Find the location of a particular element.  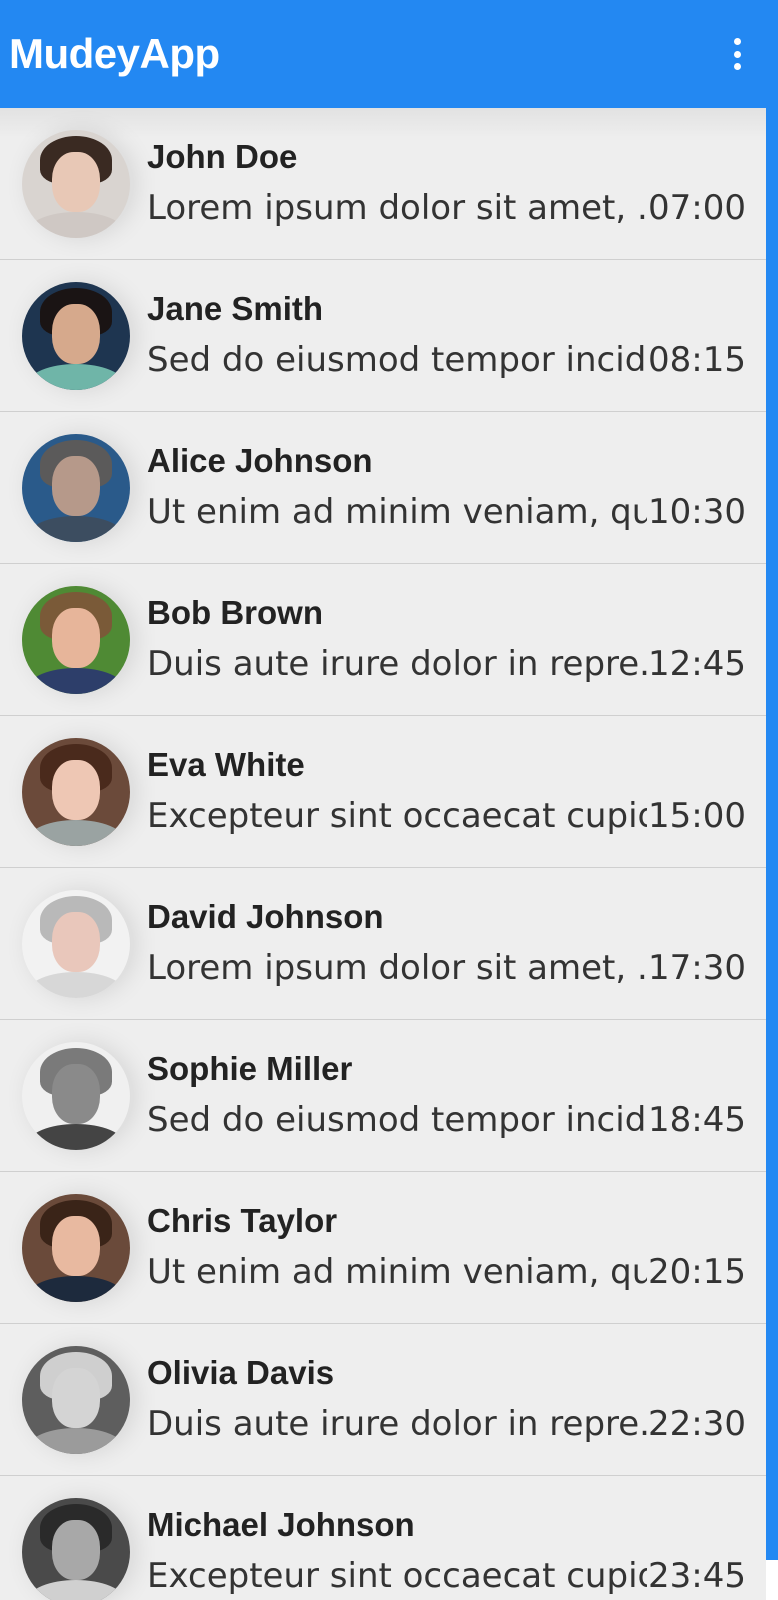

message-time: 20:15 is located at coordinates (697, 1272).